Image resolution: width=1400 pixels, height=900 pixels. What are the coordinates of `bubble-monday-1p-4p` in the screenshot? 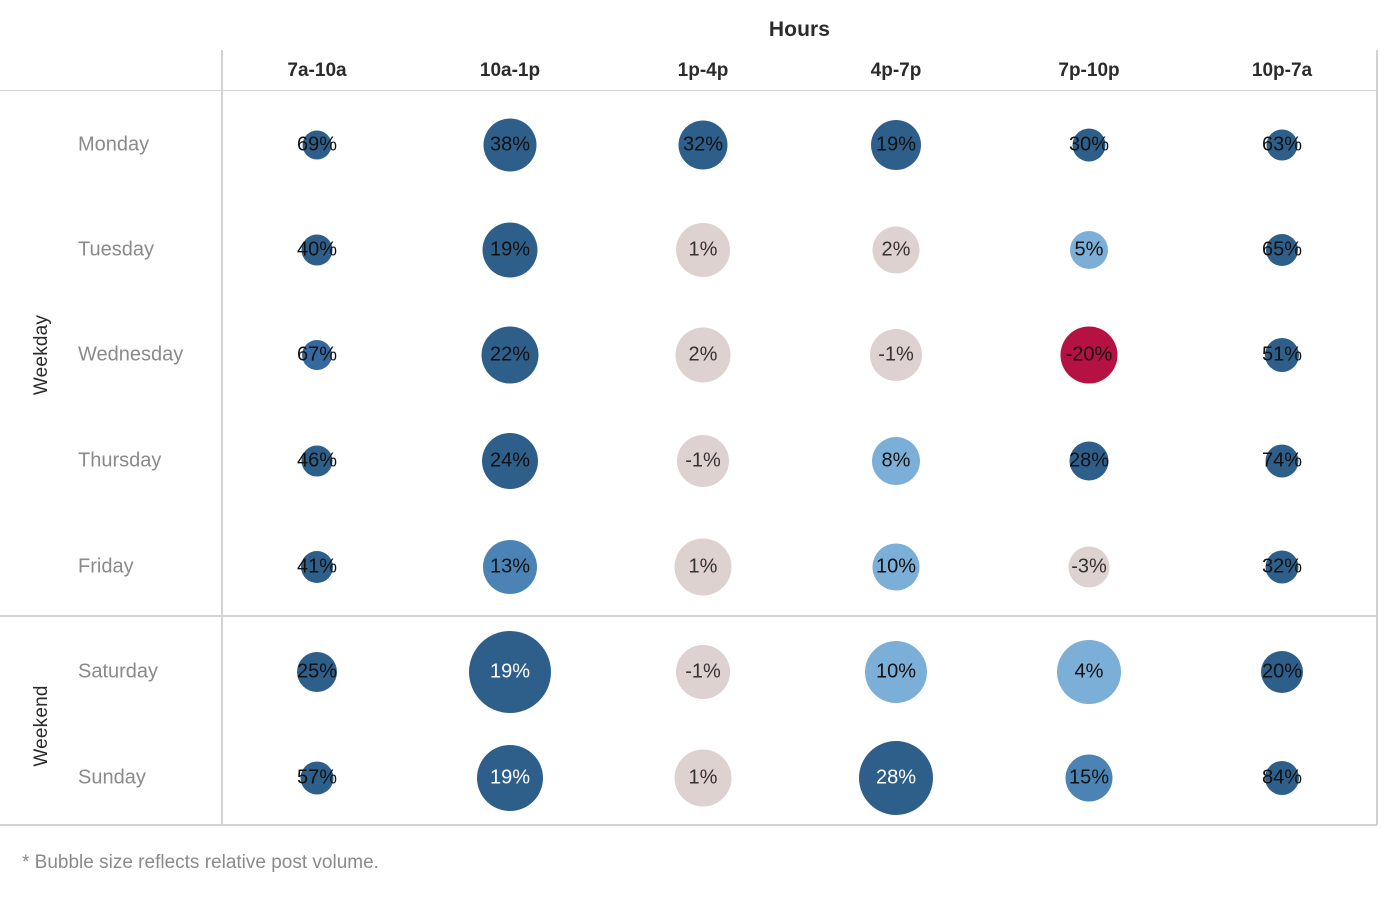 It's located at (703, 145).